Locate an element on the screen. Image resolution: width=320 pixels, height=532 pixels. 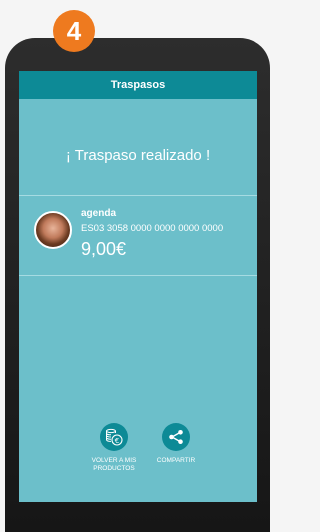
transfer-success-message: ¡ Traspaso realizado ! is located at coordinates (138, 155).